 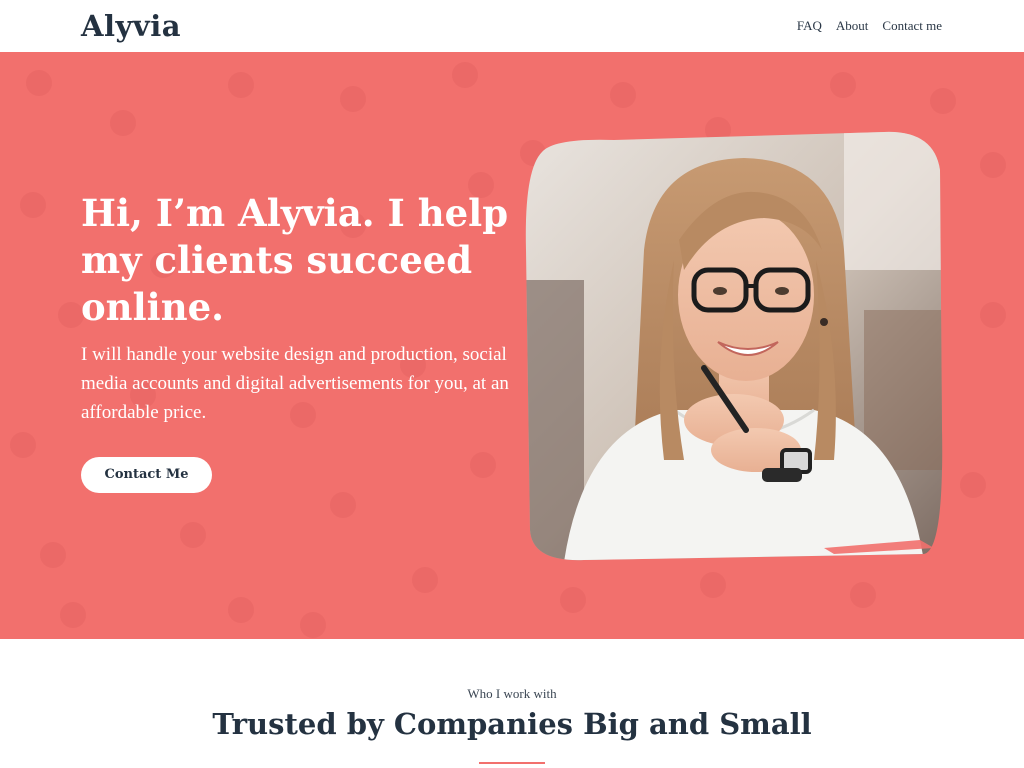 I want to click on site-header: Alyvia FAQ About Contact me, so click(x=512, y=26).